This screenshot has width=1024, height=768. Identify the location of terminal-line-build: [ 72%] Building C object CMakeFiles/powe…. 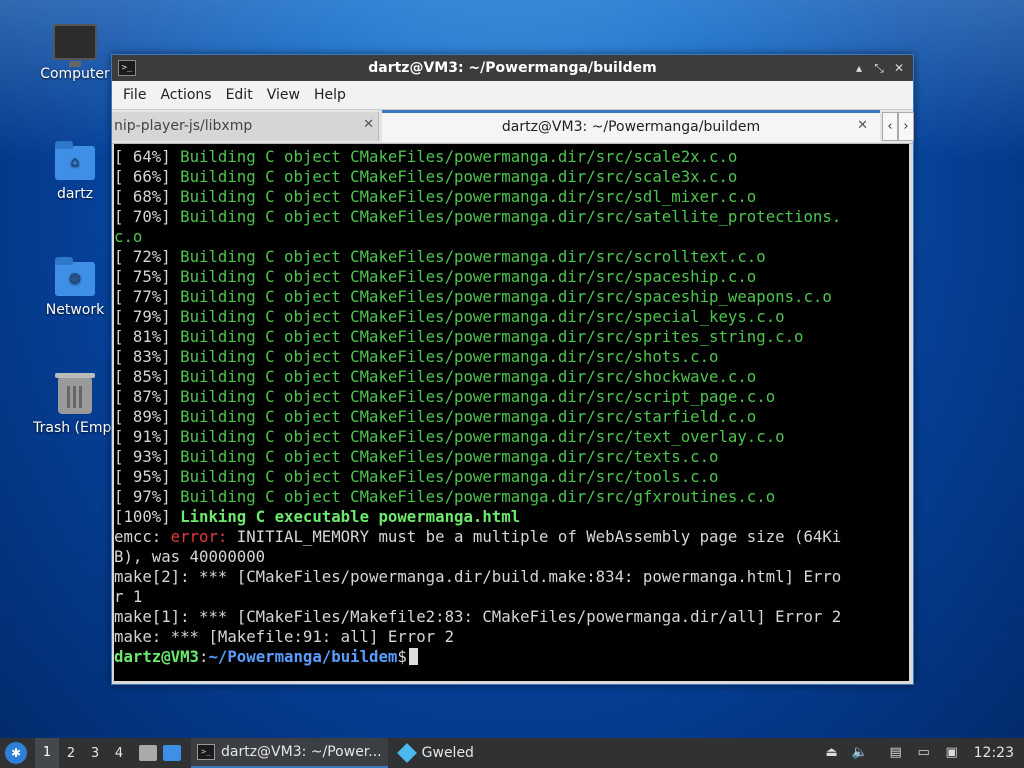
(440, 256).